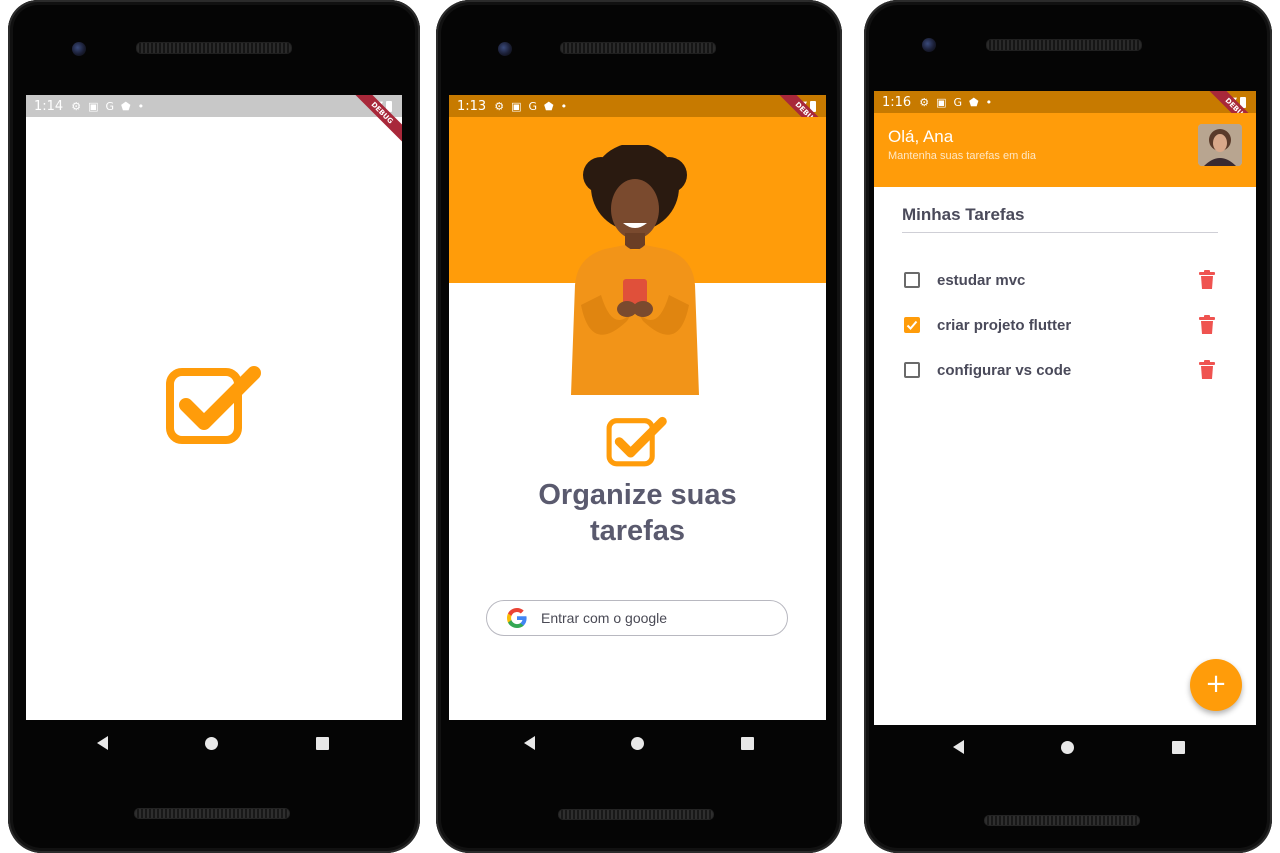 This screenshot has height=853, width=1280. Describe the element at coordinates (897, 102) in the screenshot. I see `status-time: 1:16` at that location.